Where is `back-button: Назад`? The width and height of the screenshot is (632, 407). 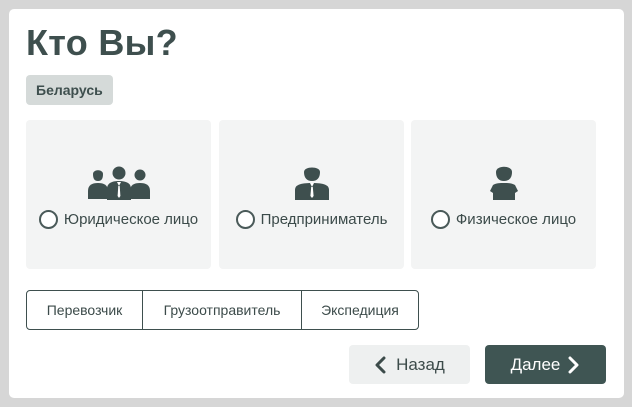 back-button: Назад is located at coordinates (409, 364).